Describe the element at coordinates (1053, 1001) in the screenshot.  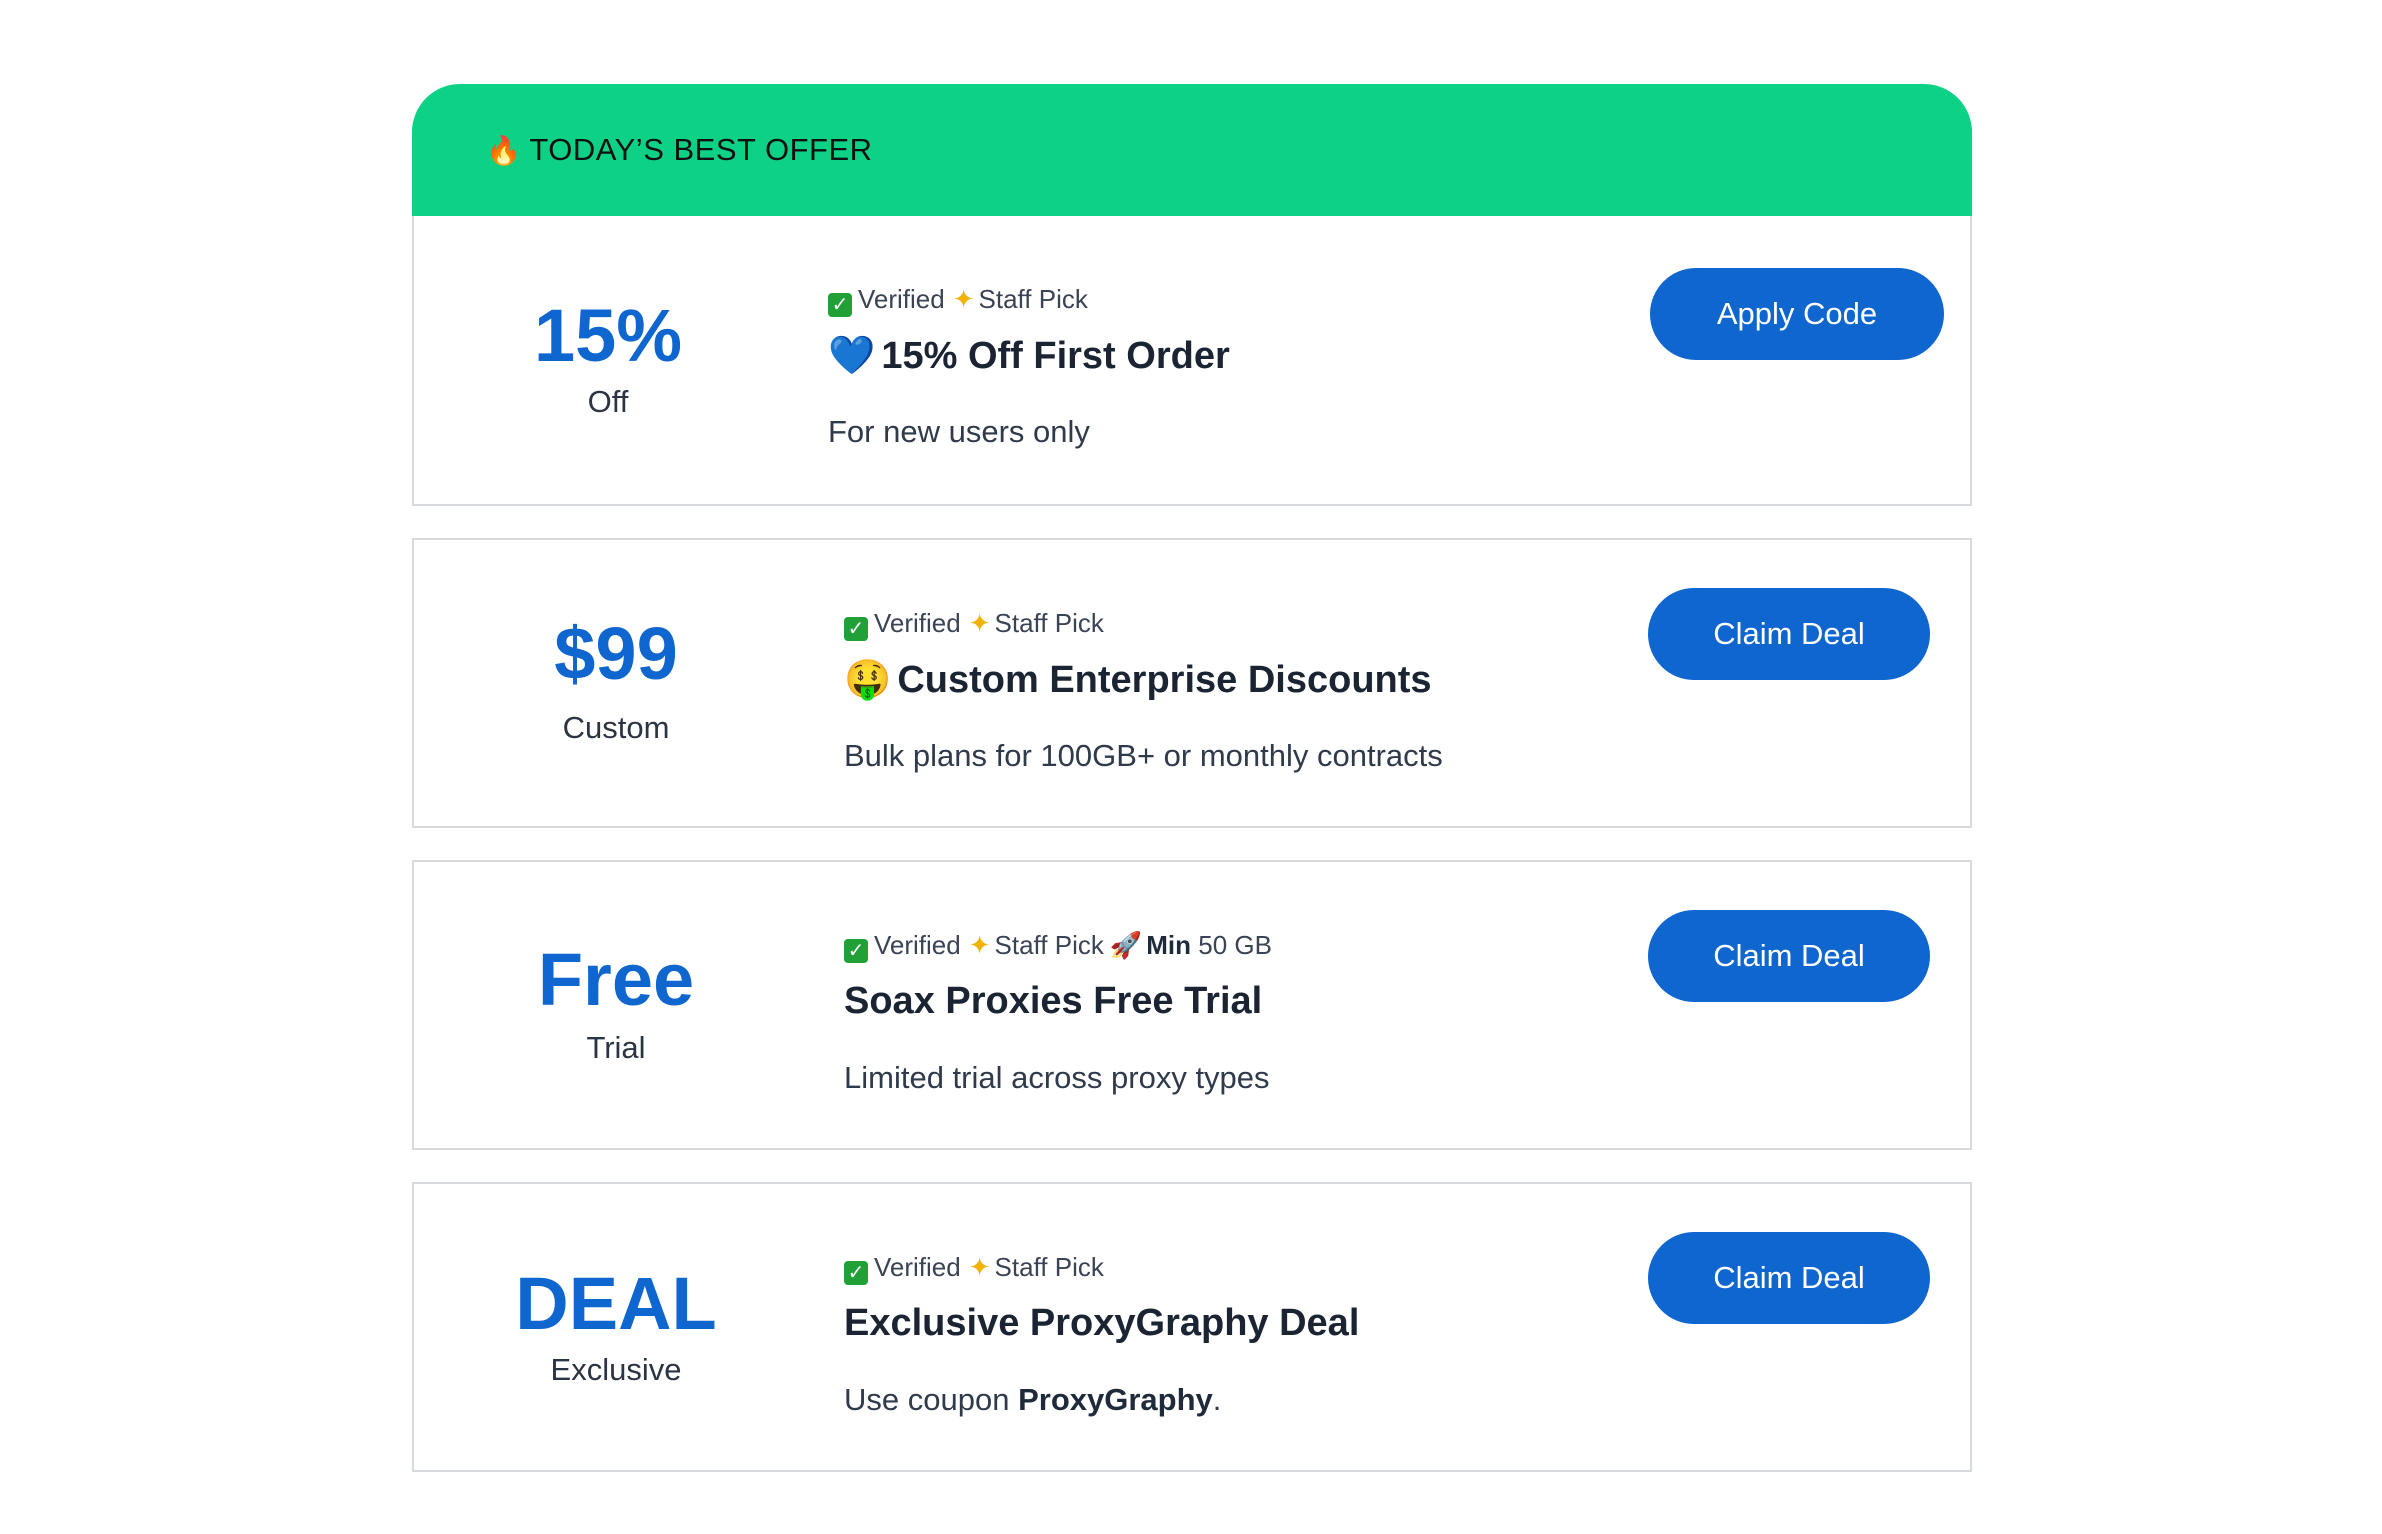
I see `offer-title: Soax Proxies Free Trial` at that location.